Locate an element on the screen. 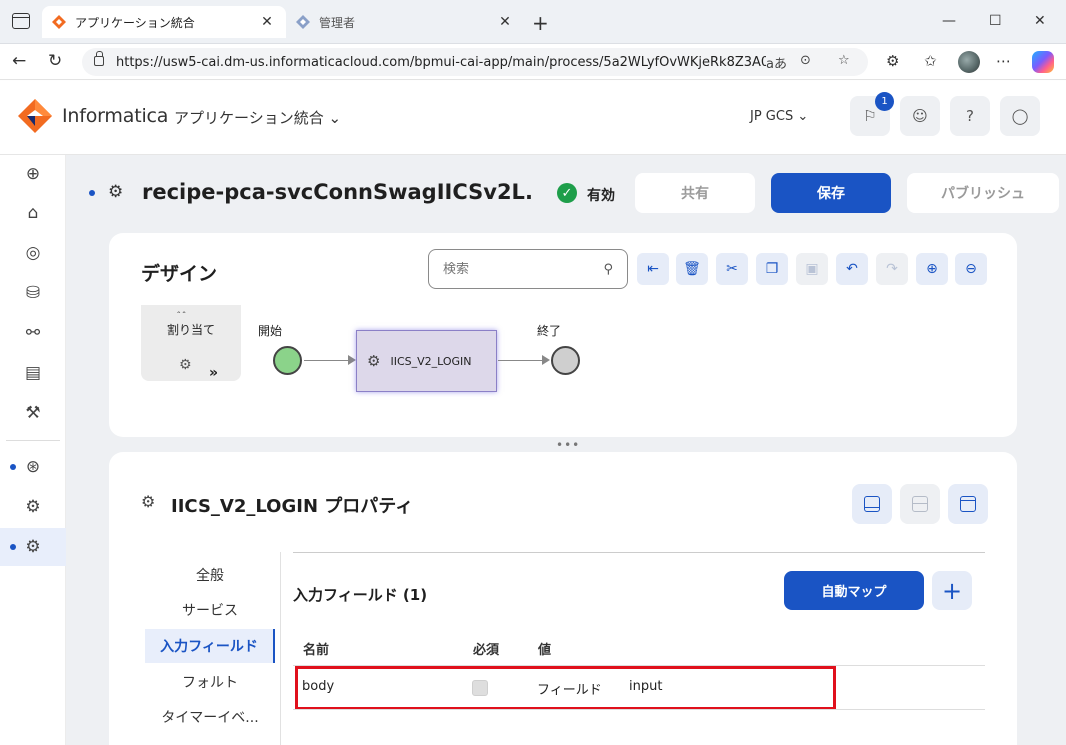 The height and width of the screenshot is (745, 1066). org-switcher: JP GCS ⌄ is located at coordinates (779, 116).